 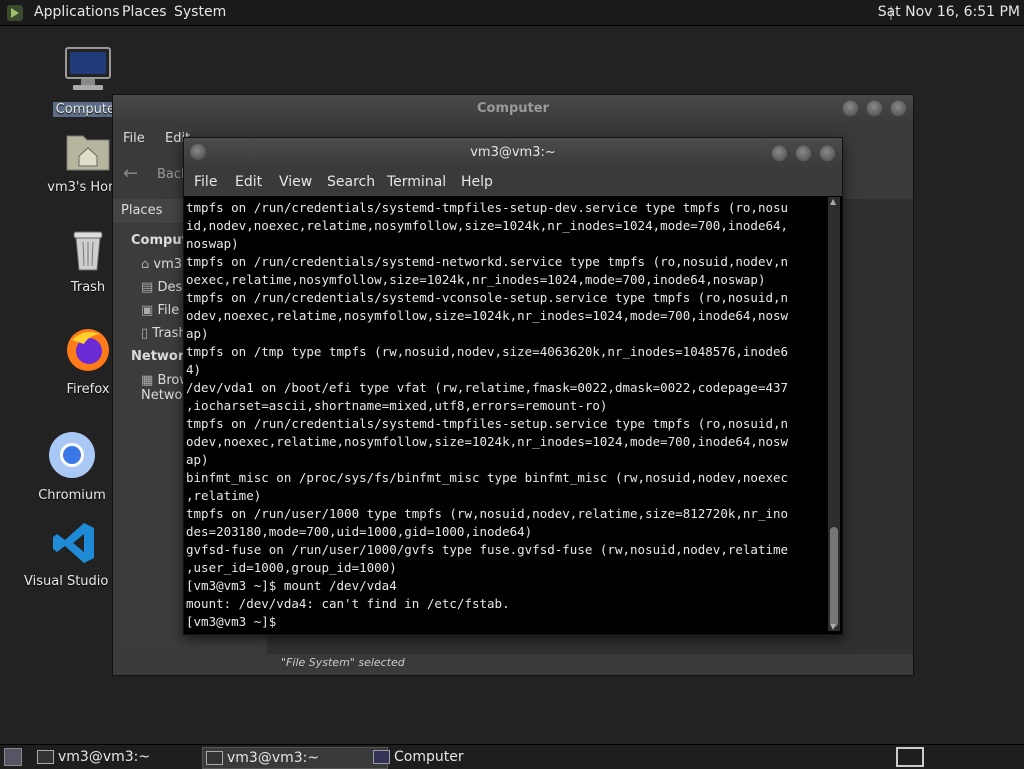 What do you see at coordinates (144, 12) in the screenshot?
I see `menu-places: Places` at bounding box center [144, 12].